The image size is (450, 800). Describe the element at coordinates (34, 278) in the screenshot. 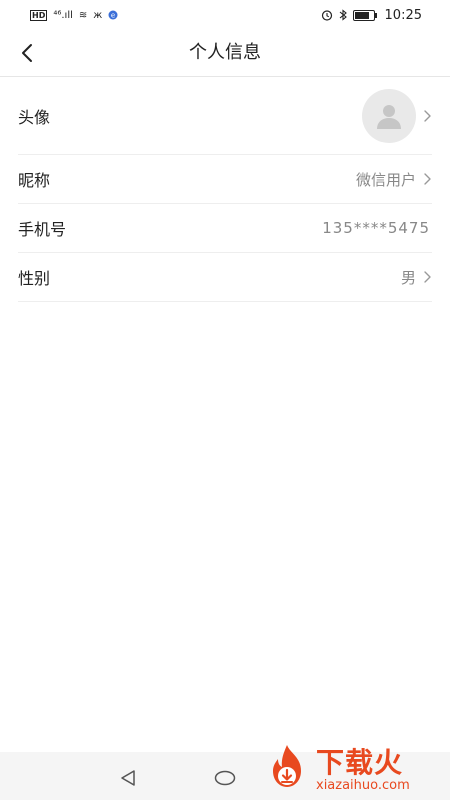

I see `gender-label: 性别` at that location.